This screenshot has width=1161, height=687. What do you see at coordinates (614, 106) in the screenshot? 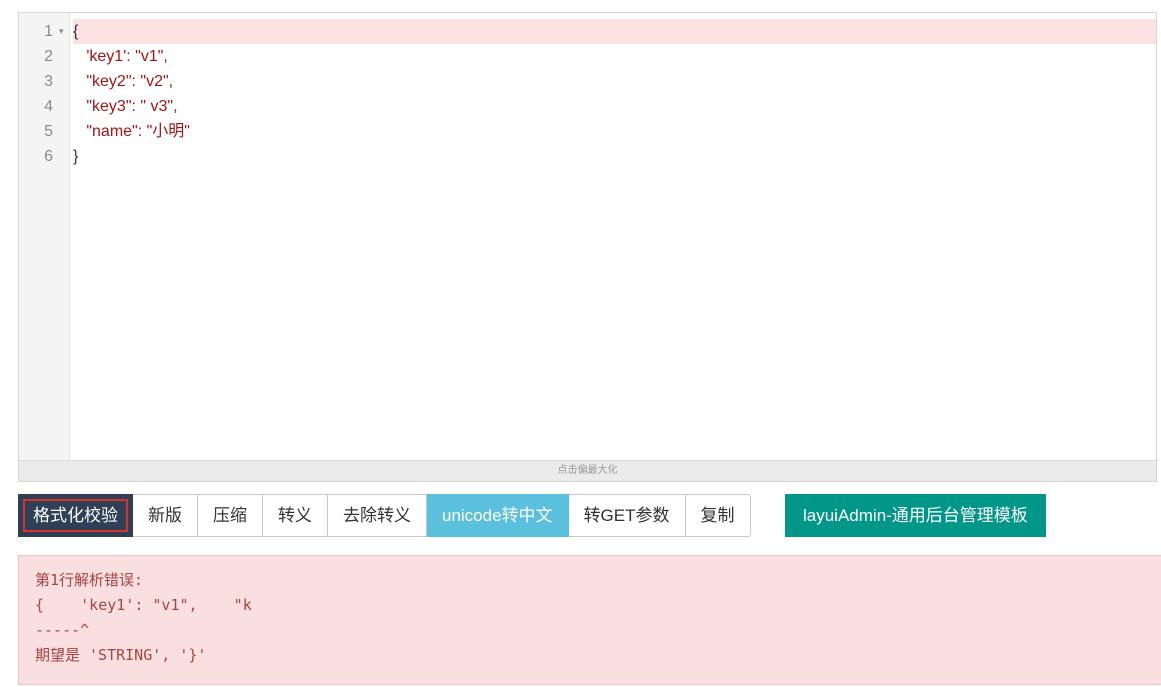
I see `code-line: "key3": " v3",` at bounding box center [614, 106].